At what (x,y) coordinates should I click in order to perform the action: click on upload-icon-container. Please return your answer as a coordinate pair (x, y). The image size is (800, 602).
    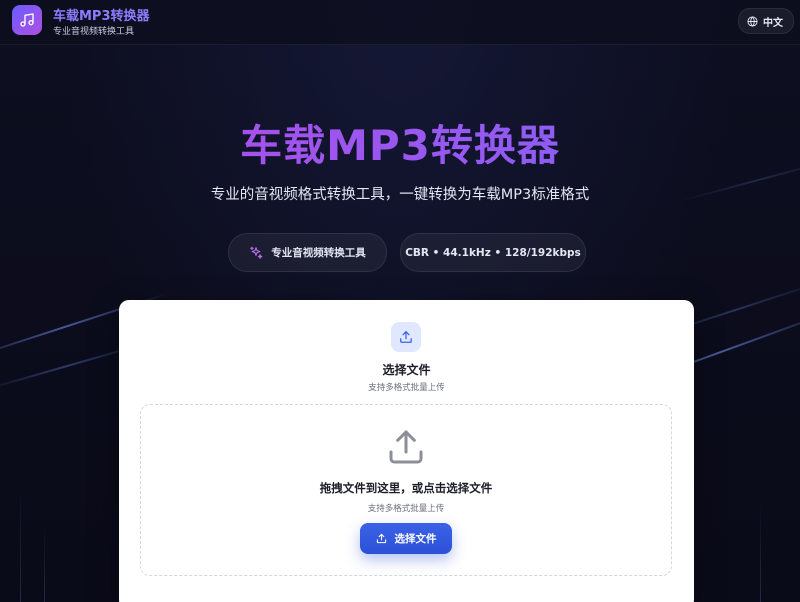
    Looking at the image, I should click on (406, 337).